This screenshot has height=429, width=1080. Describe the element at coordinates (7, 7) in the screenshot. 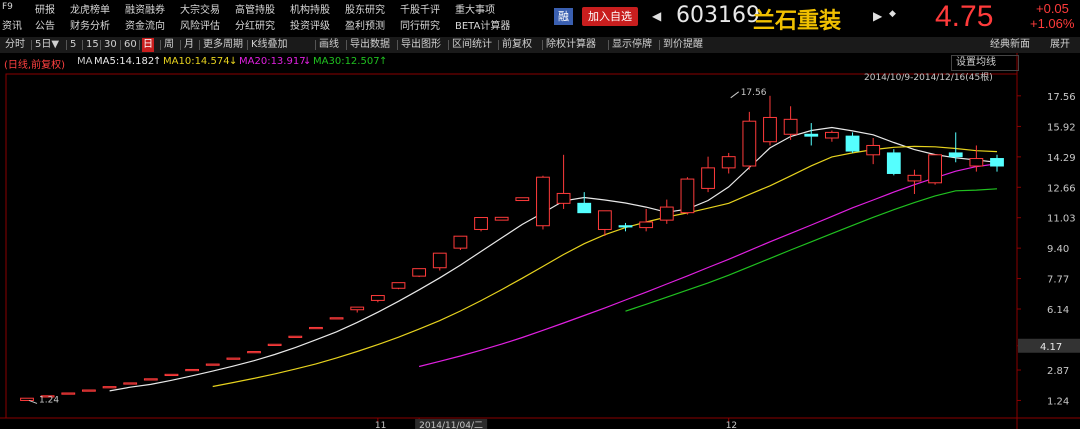

I see `f9-label: F9` at that location.